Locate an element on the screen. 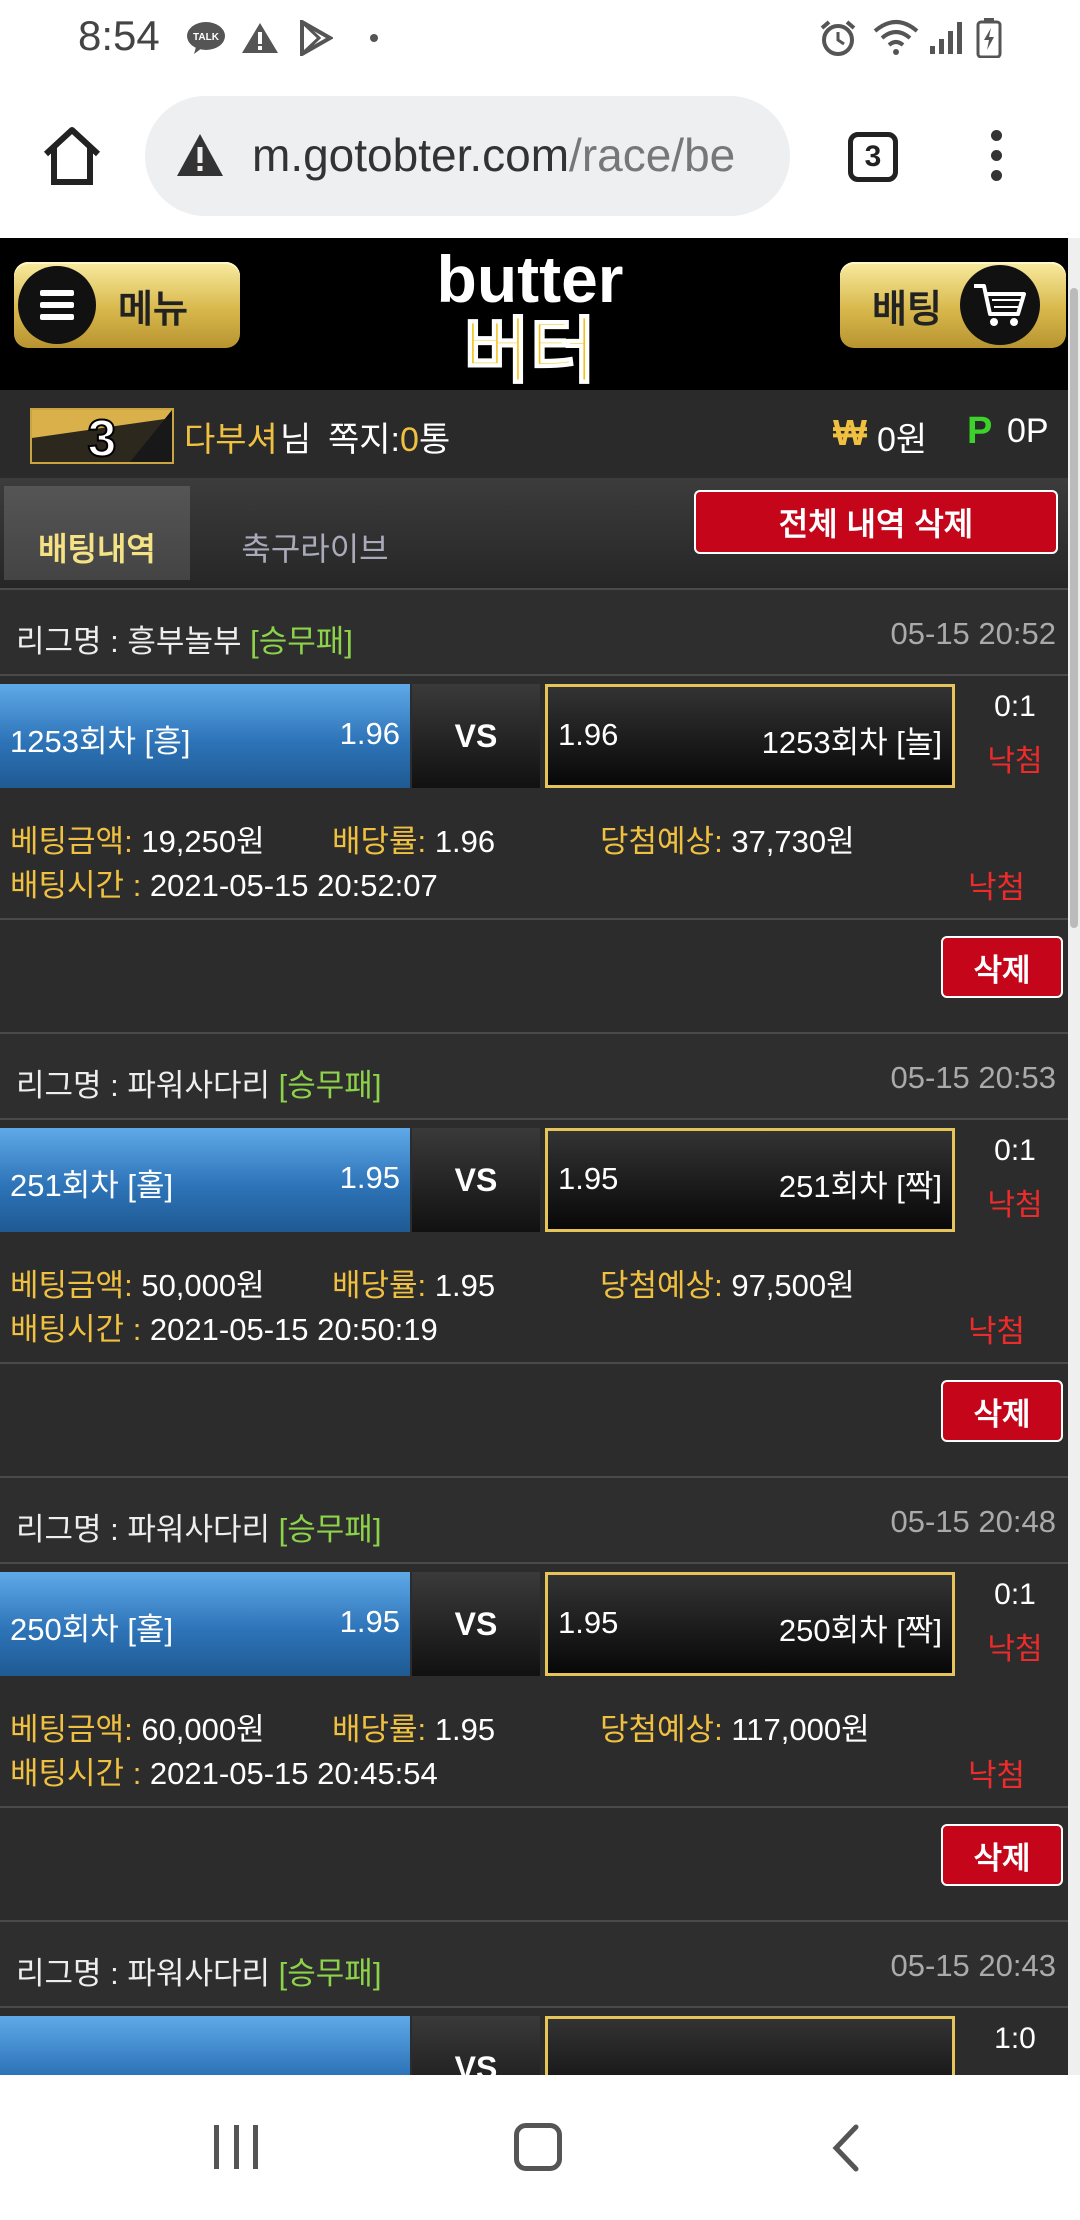 The height and width of the screenshot is (2220, 1080). betting-button: 배팅 is located at coordinates (953, 305).